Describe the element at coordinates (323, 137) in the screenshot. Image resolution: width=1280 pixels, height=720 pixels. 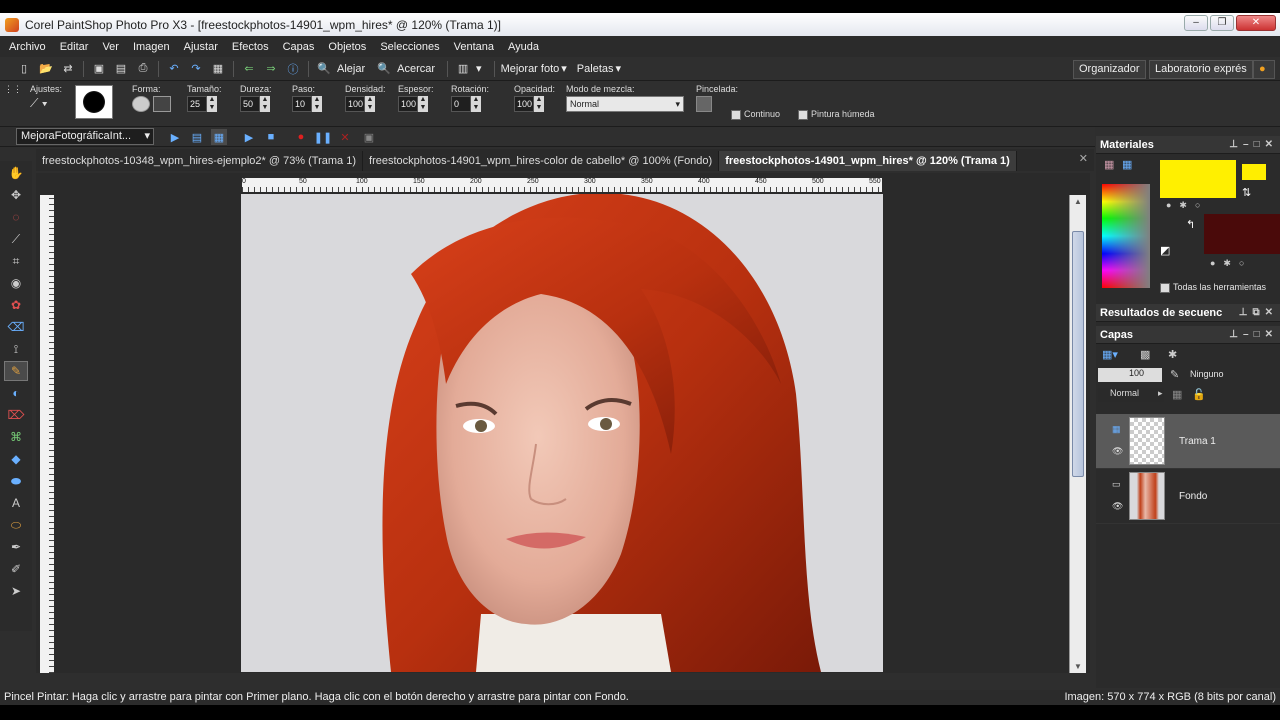
I see `pause-icon: ❚❚` at that location.